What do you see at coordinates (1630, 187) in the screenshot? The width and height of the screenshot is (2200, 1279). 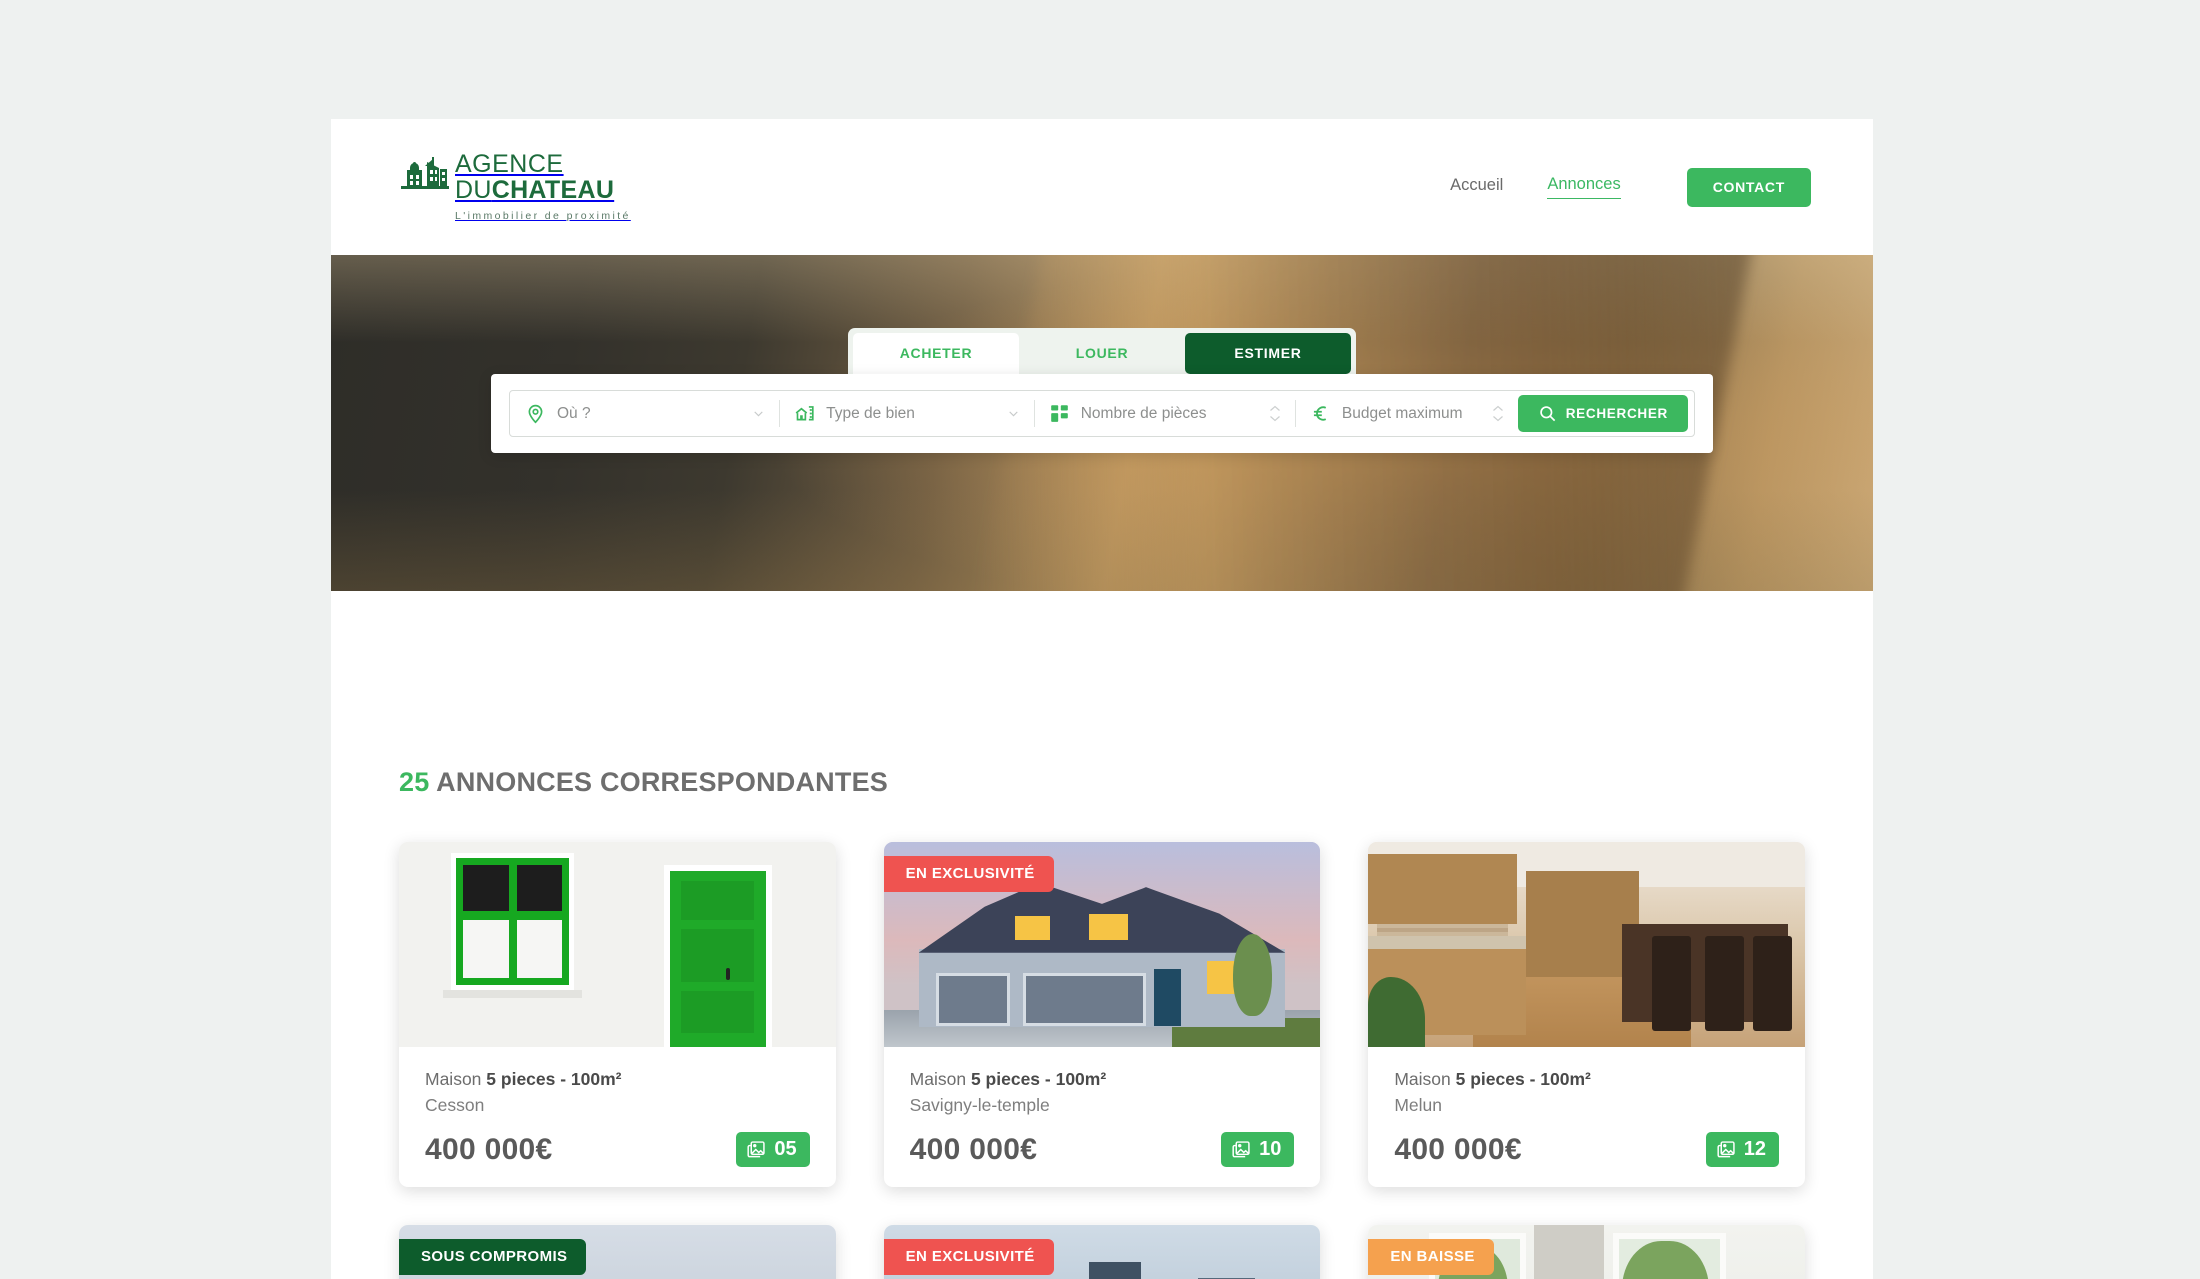 I see `main-nav: Accueil Annonces CONTACT` at bounding box center [1630, 187].